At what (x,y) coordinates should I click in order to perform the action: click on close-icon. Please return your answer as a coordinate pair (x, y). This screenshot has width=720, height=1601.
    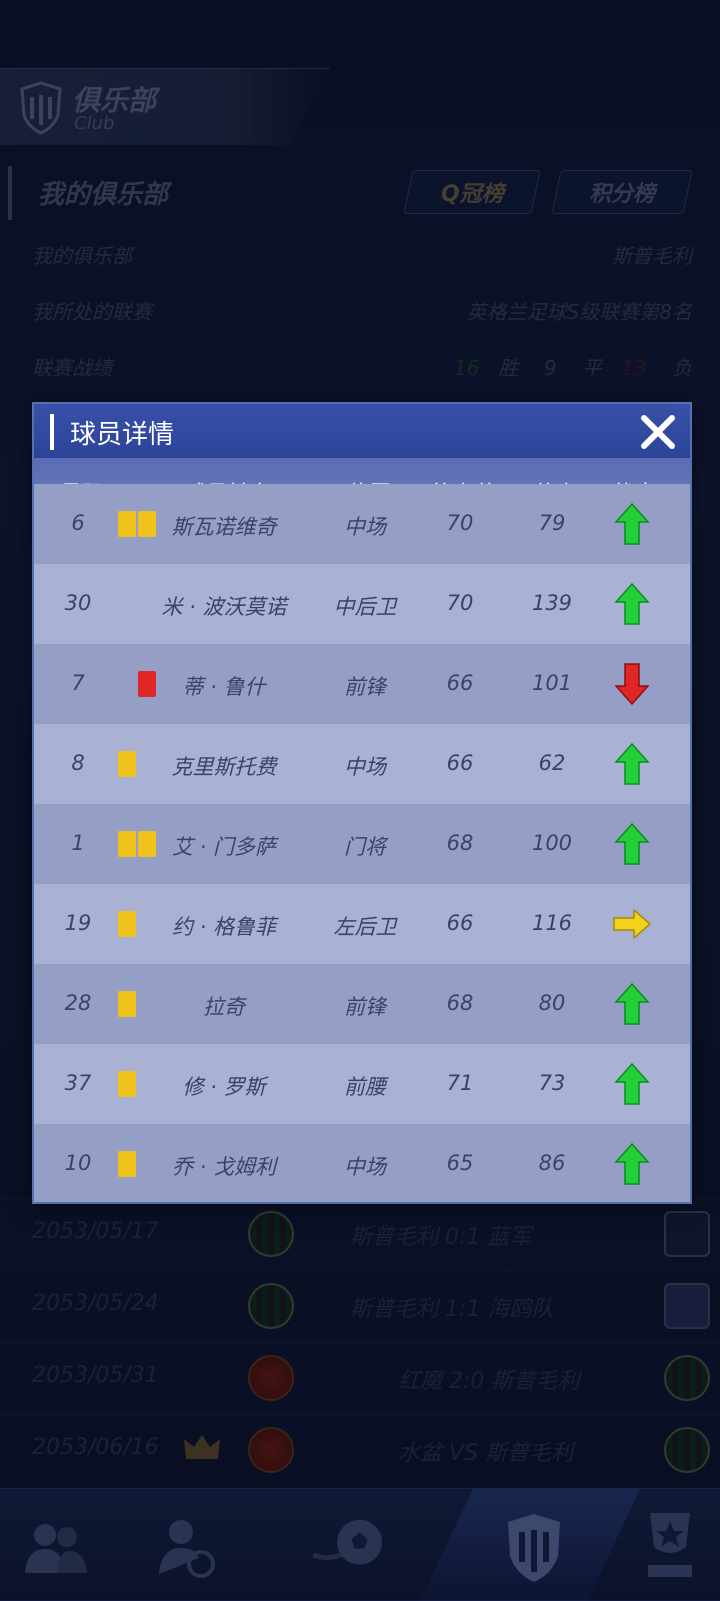
    Looking at the image, I should click on (658, 432).